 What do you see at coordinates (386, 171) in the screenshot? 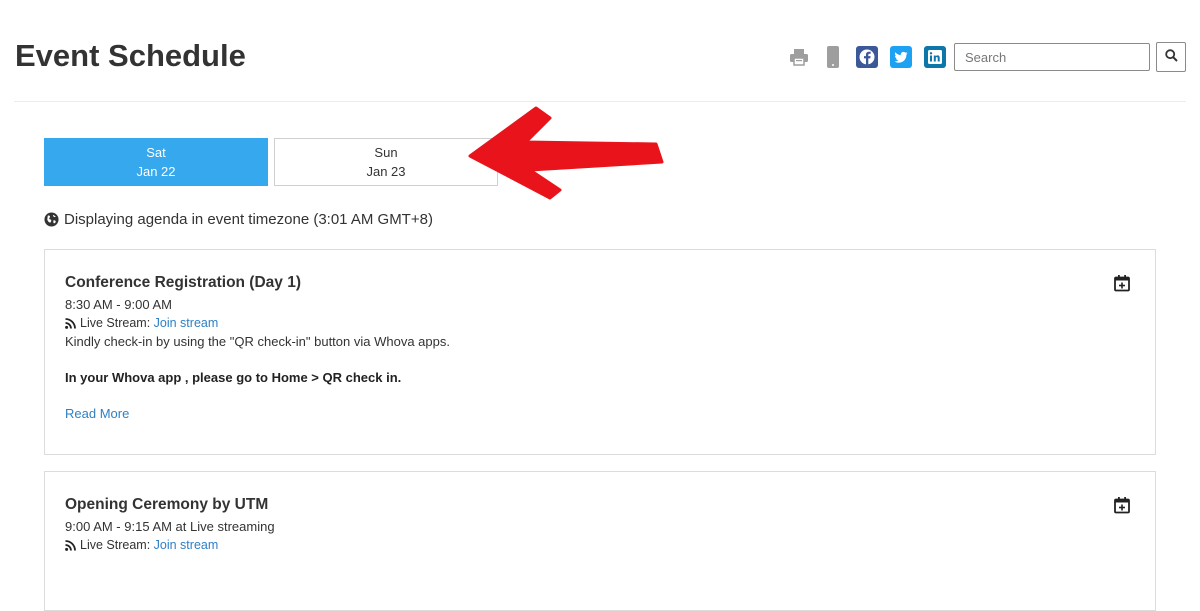
I see `tab-date: Jan 23` at bounding box center [386, 171].